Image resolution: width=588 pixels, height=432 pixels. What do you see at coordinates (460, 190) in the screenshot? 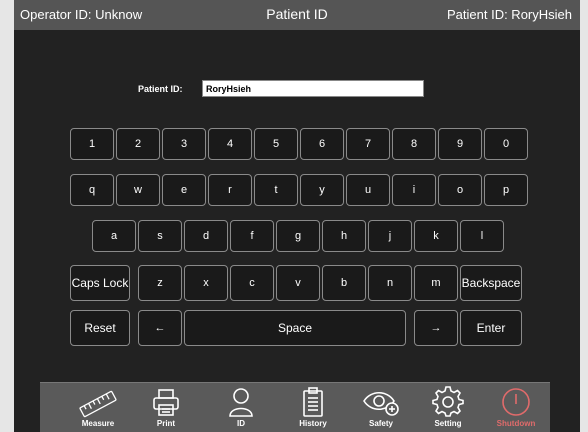
I see `key-o: o` at bounding box center [460, 190].